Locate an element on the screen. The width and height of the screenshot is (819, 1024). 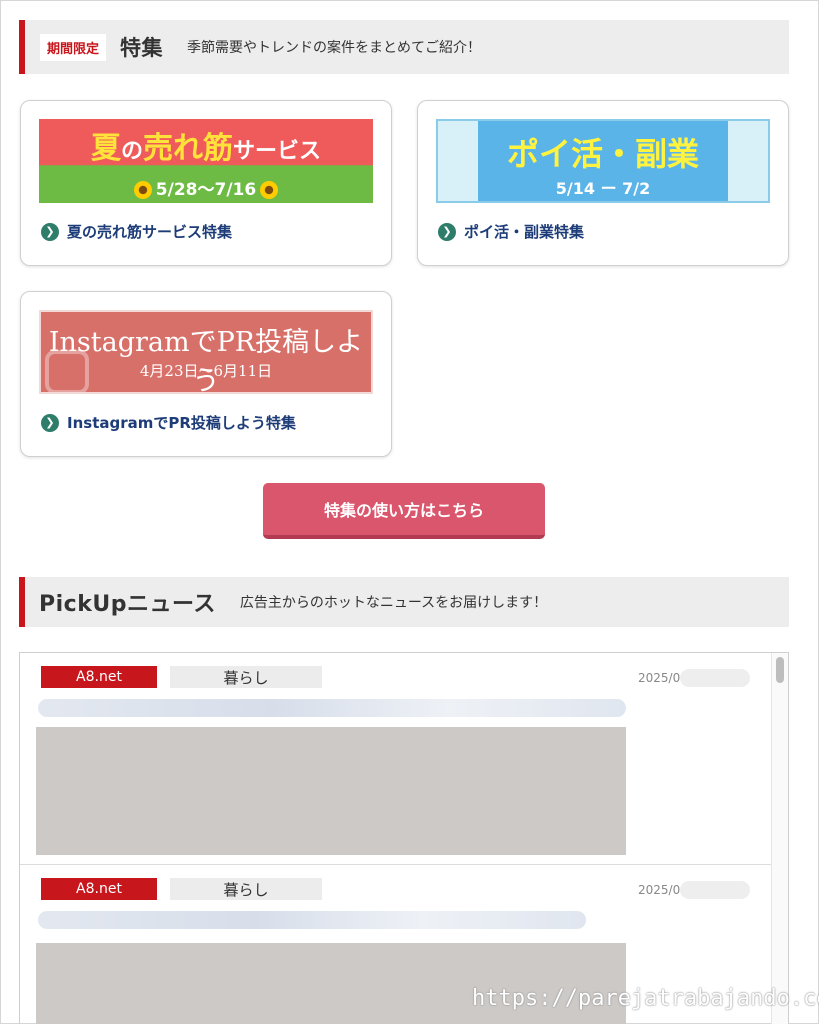
feature-section-title: 特集 is located at coordinates (142, 48).